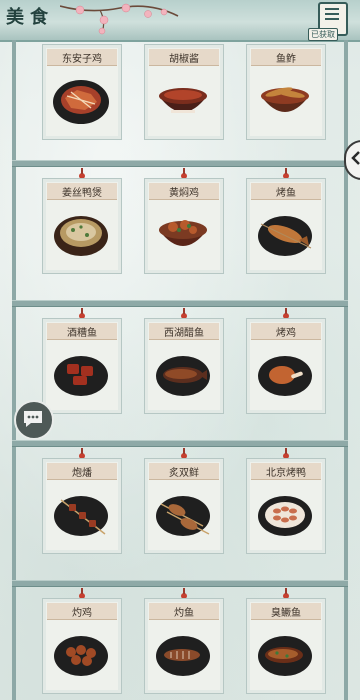  I want to click on stinky-mandarin-fish-icon, so click(285, 656).